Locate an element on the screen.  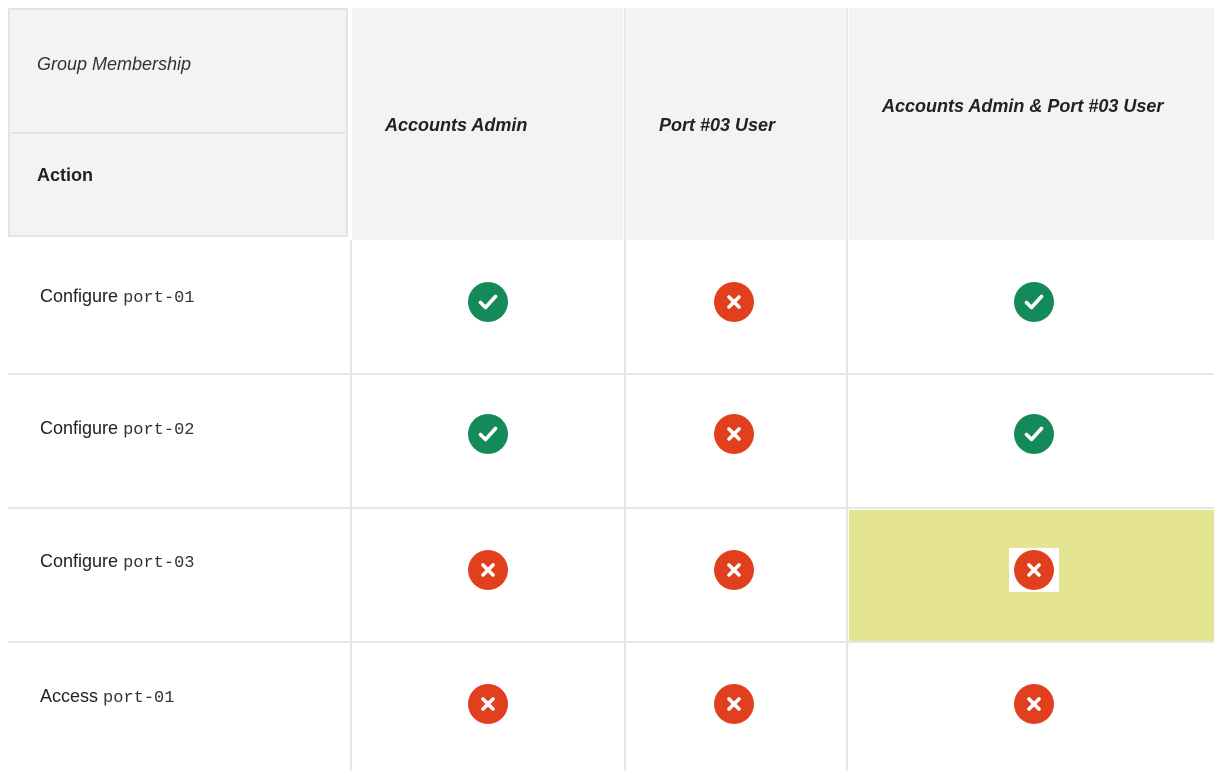
row-label: Configure port-03 is located at coordinates (117, 562).